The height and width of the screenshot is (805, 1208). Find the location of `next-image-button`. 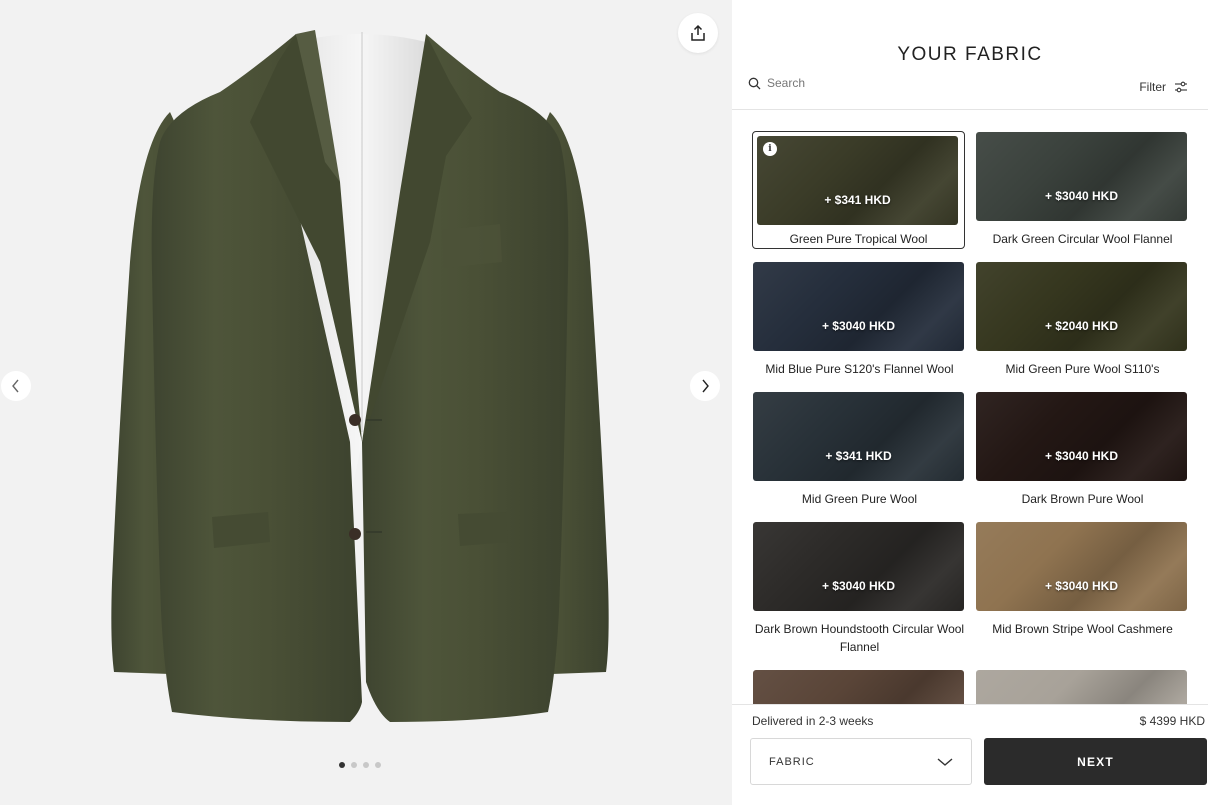

next-image-button is located at coordinates (705, 386).